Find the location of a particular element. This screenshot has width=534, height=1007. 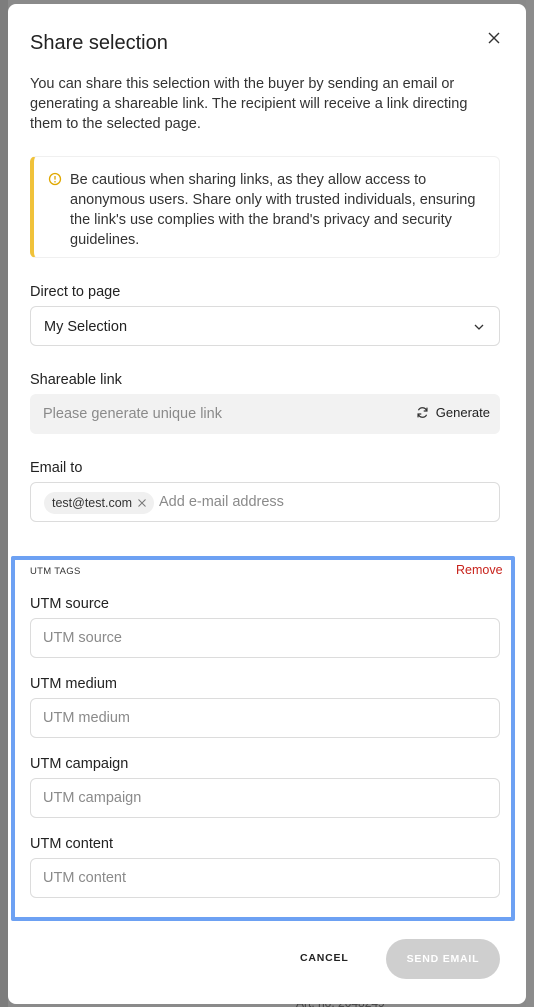

utm-remove-link: Remove is located at coordinates (479, 570).